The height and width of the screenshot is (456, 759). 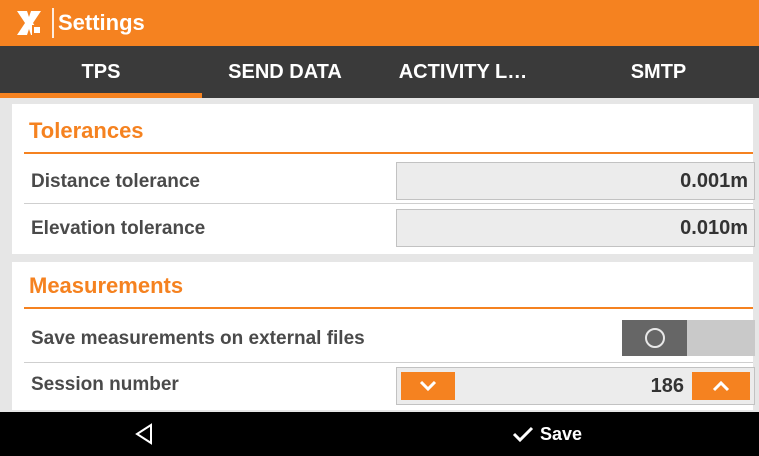 What do you see at coordinates (86, 130) in the screenshot?
I see `tolerances-section-title: Tolerances` at bounding box center [86, 130].